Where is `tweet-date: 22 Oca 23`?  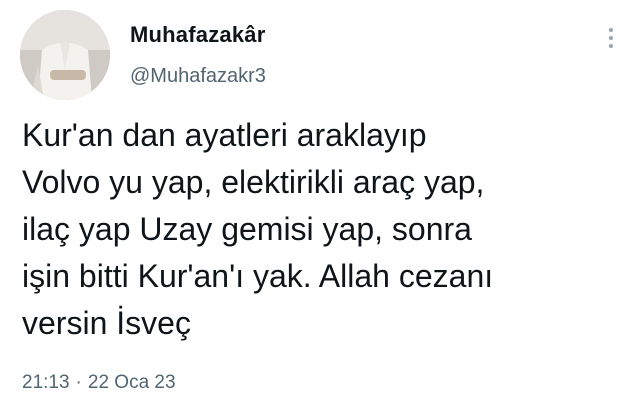
tweet-date: 22 Oca 23 is located at coordinates (131, 382).